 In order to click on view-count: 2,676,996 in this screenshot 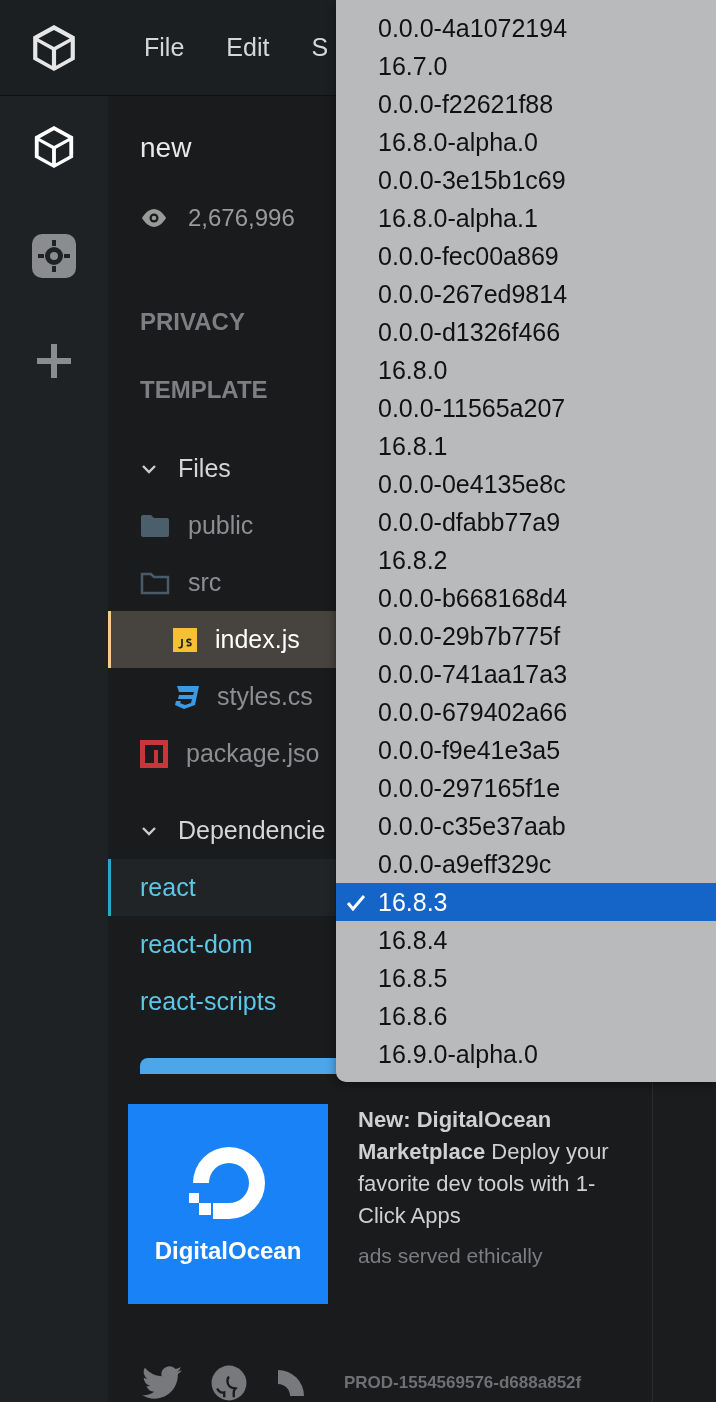, I will do `click(241, 218)`.